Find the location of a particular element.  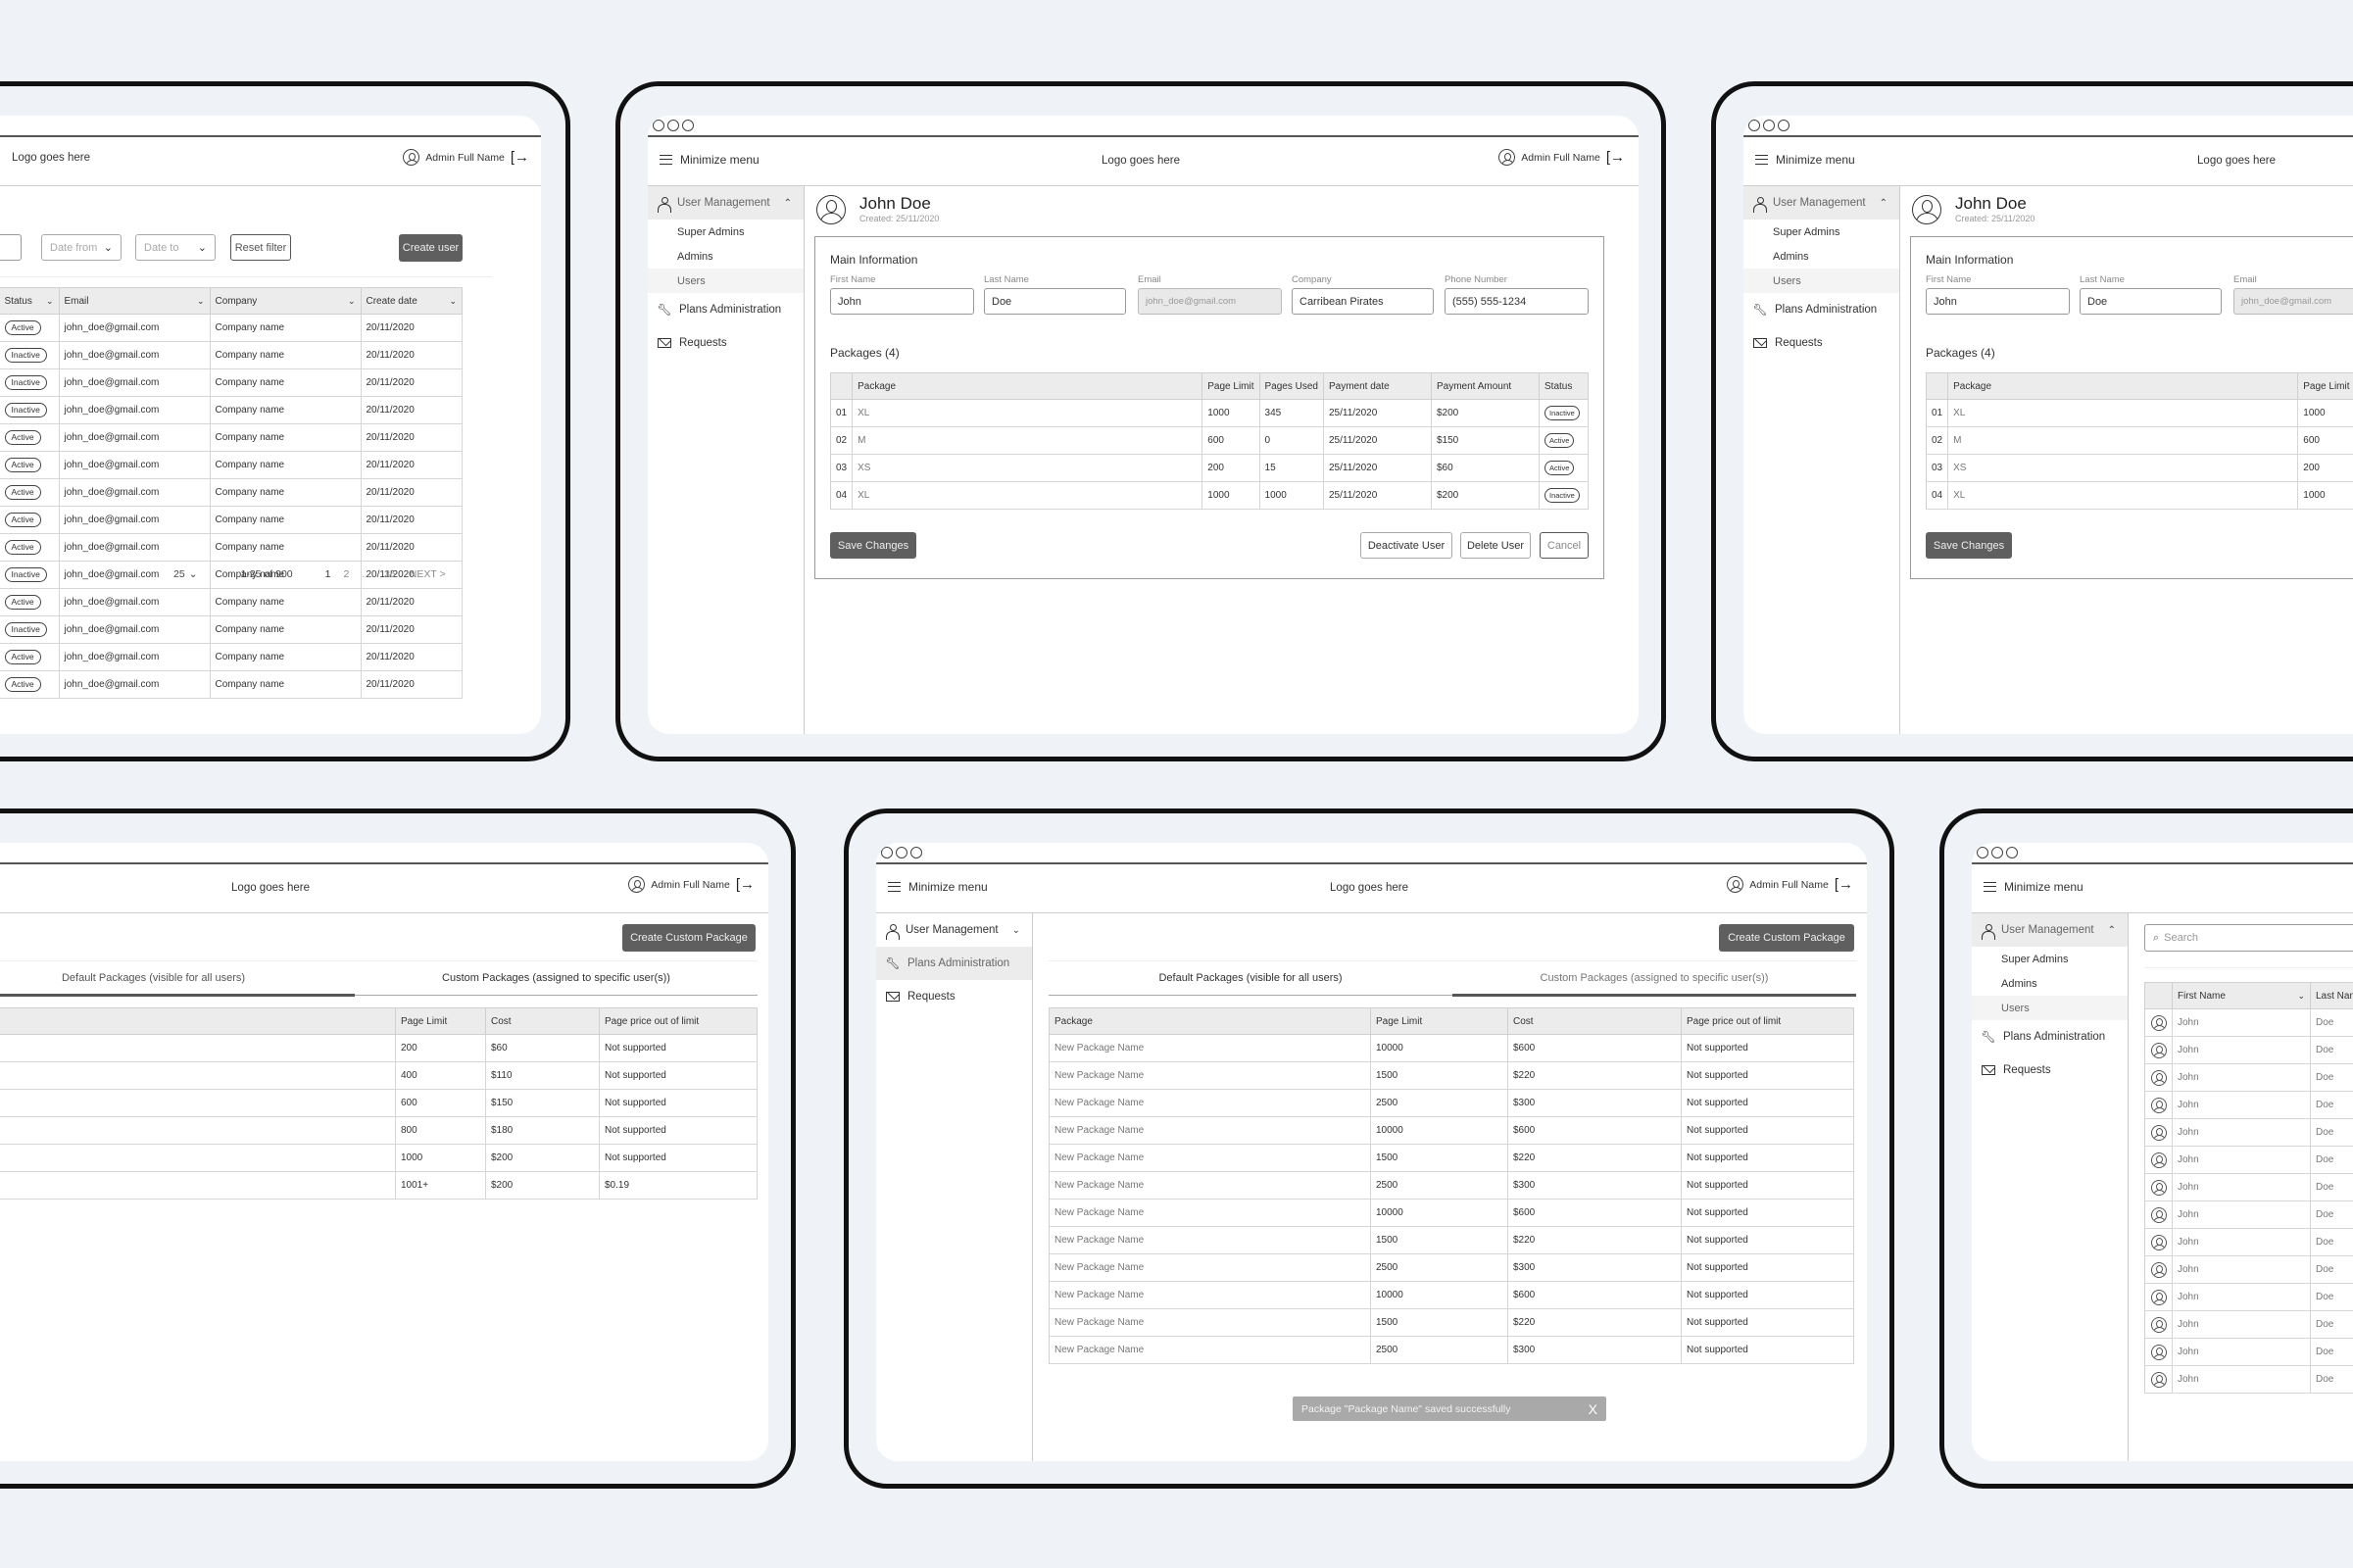

create-user-button: Create user is located at coordinates (431, 248).